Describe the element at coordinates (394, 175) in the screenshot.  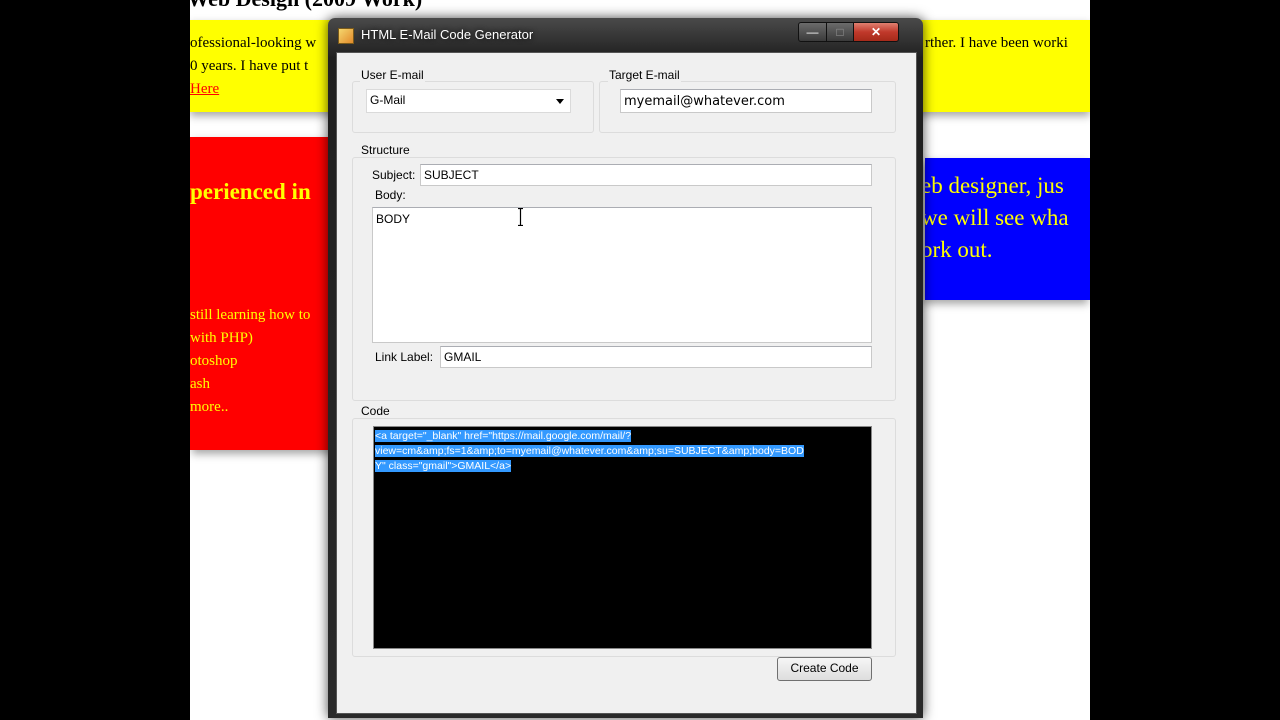
I see `subject-label: Subject:` at that location.